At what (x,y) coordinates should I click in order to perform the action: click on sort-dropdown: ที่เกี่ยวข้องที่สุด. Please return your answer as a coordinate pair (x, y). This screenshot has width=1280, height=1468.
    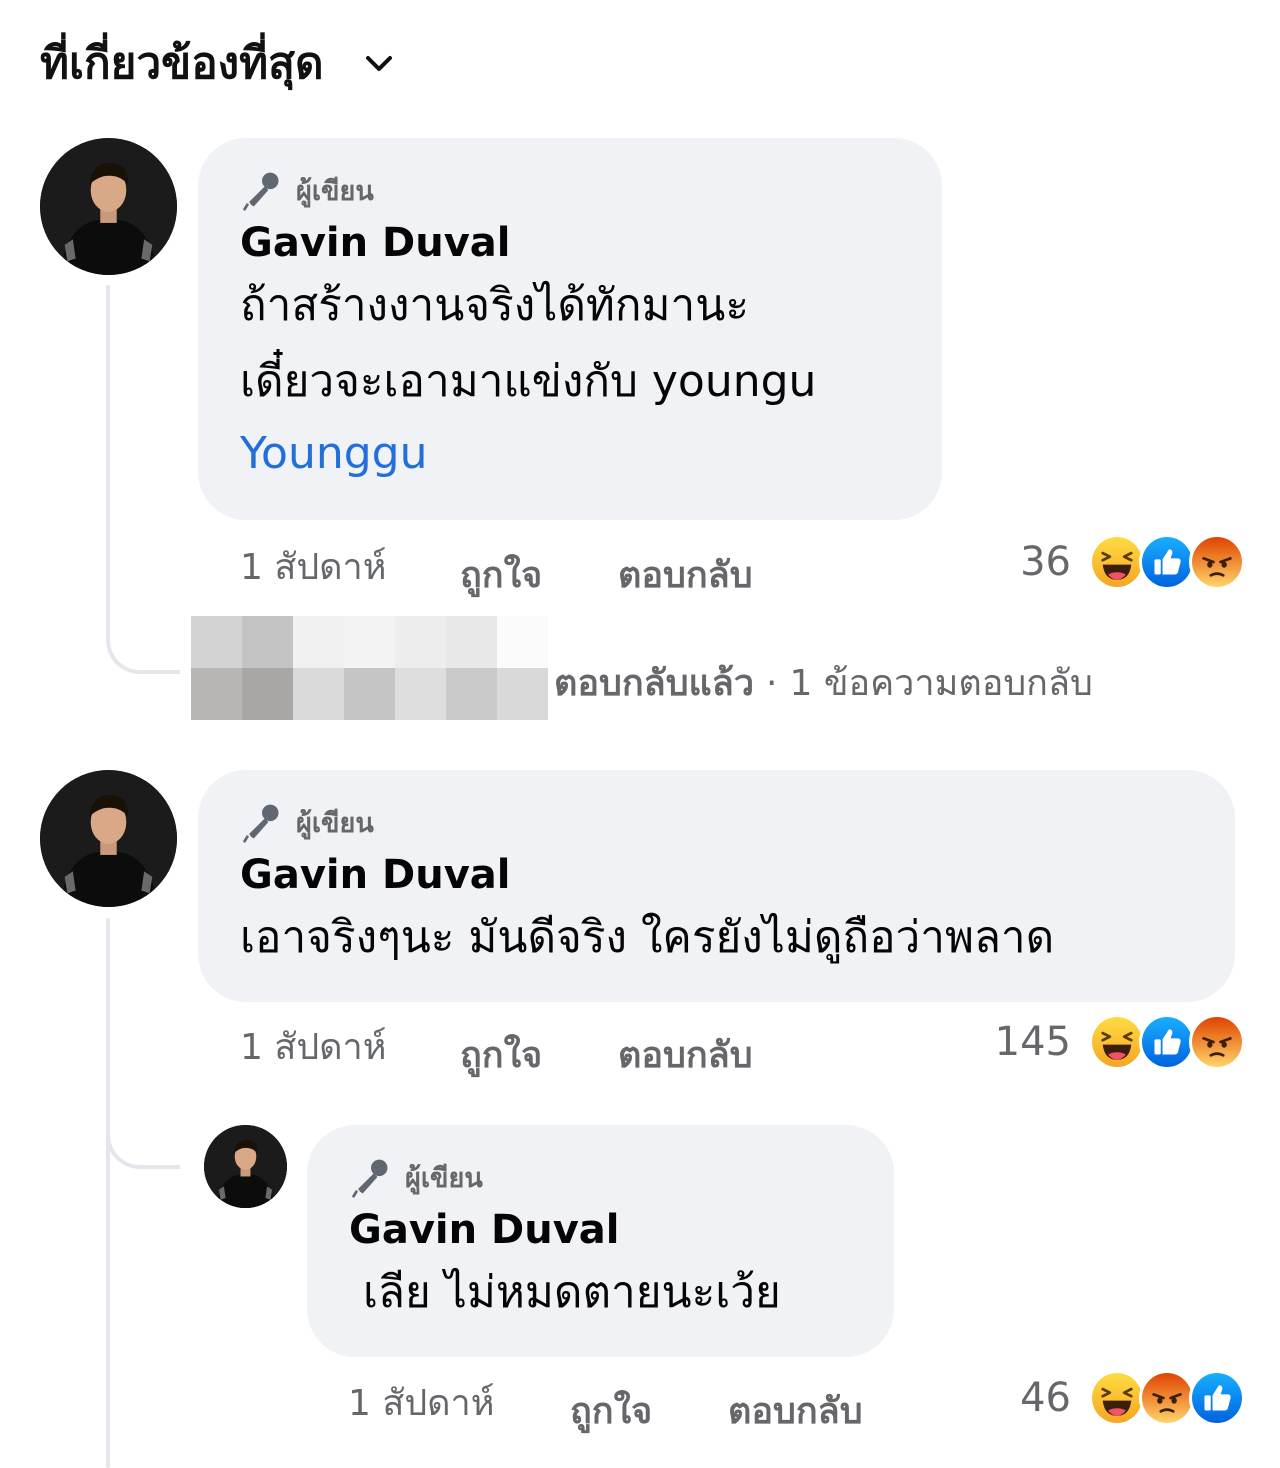
    Looking at the image, I should click on (218, 63).